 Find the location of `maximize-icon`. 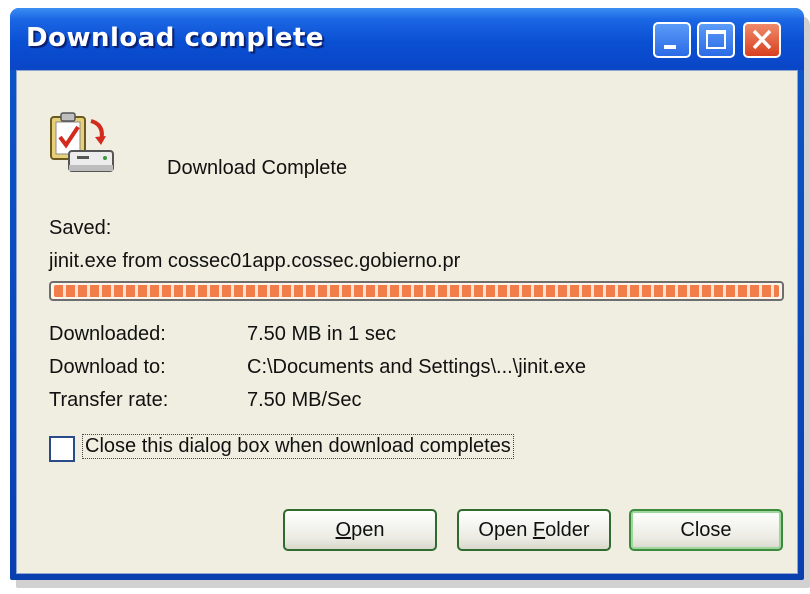

maximize-icon is located at coordinates (716, 39).